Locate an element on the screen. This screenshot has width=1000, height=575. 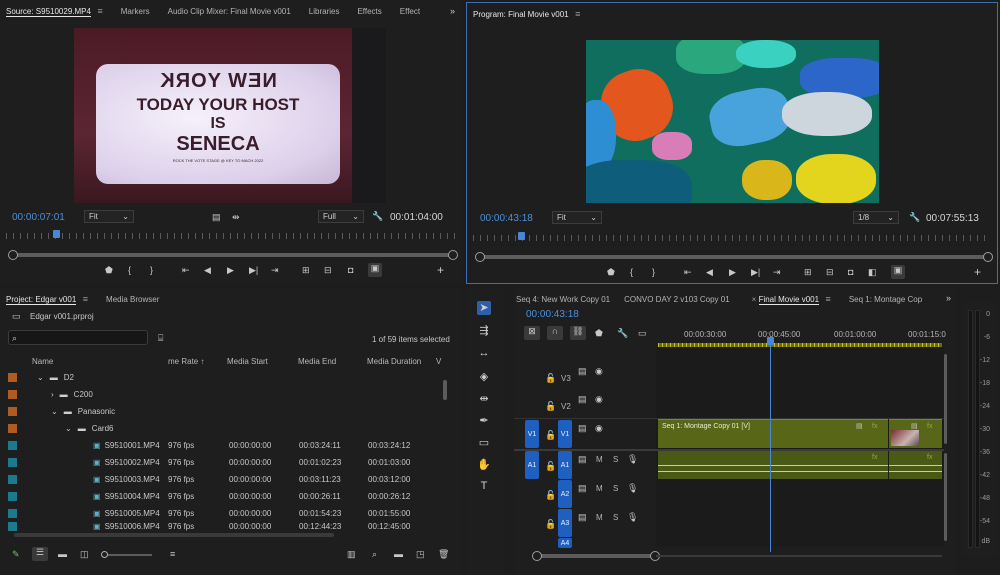
list-view-icon: ☰ is located at coordinates (40, 554).